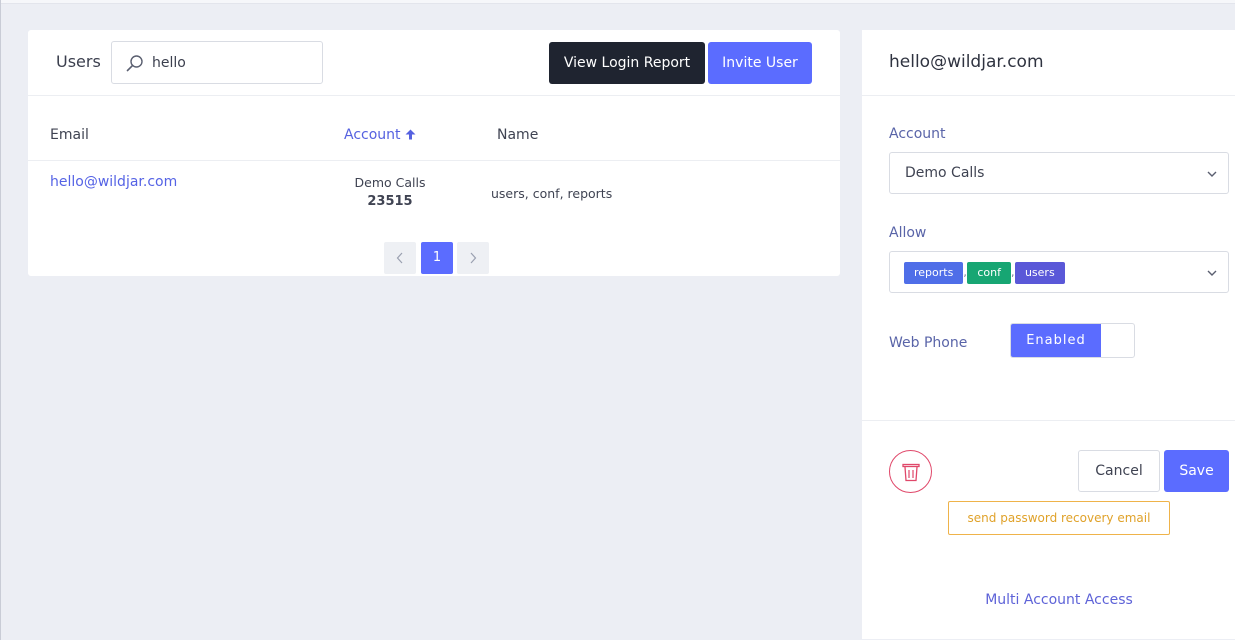 This screenshot has height=640, width=1235. Describe the element at coordinates (1039, 273) in the screenshot. I see `allow-tag-users: users` at that location.